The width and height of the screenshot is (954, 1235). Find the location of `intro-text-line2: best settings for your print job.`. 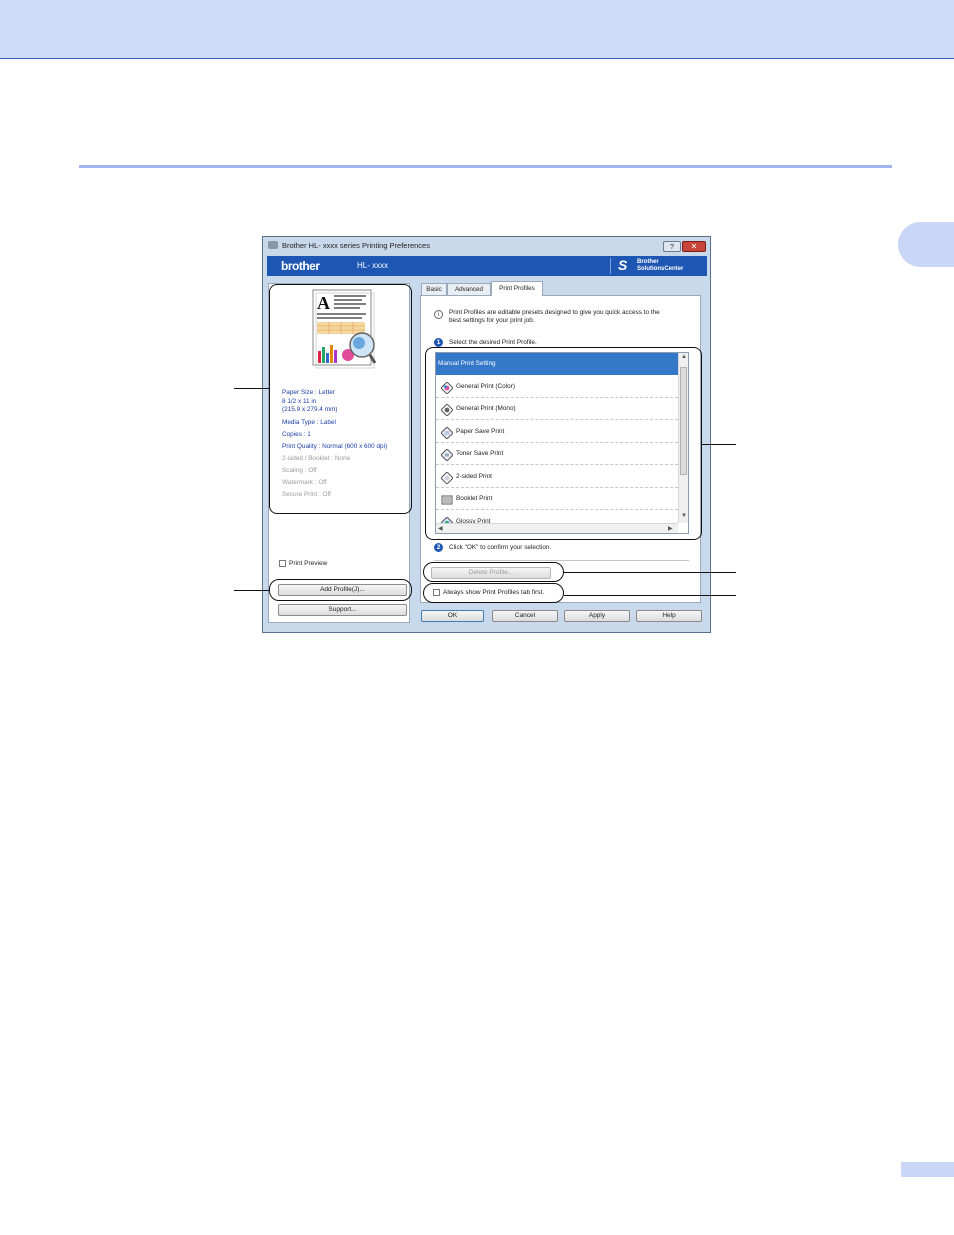

intro-text-line2: best settings for your print job. is located at coordinates (492, 320).